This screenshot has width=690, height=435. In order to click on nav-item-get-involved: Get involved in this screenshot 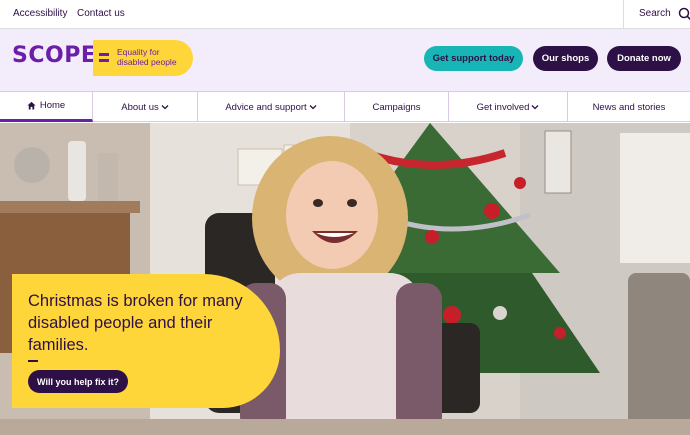, I will do `click(508, 107)`.